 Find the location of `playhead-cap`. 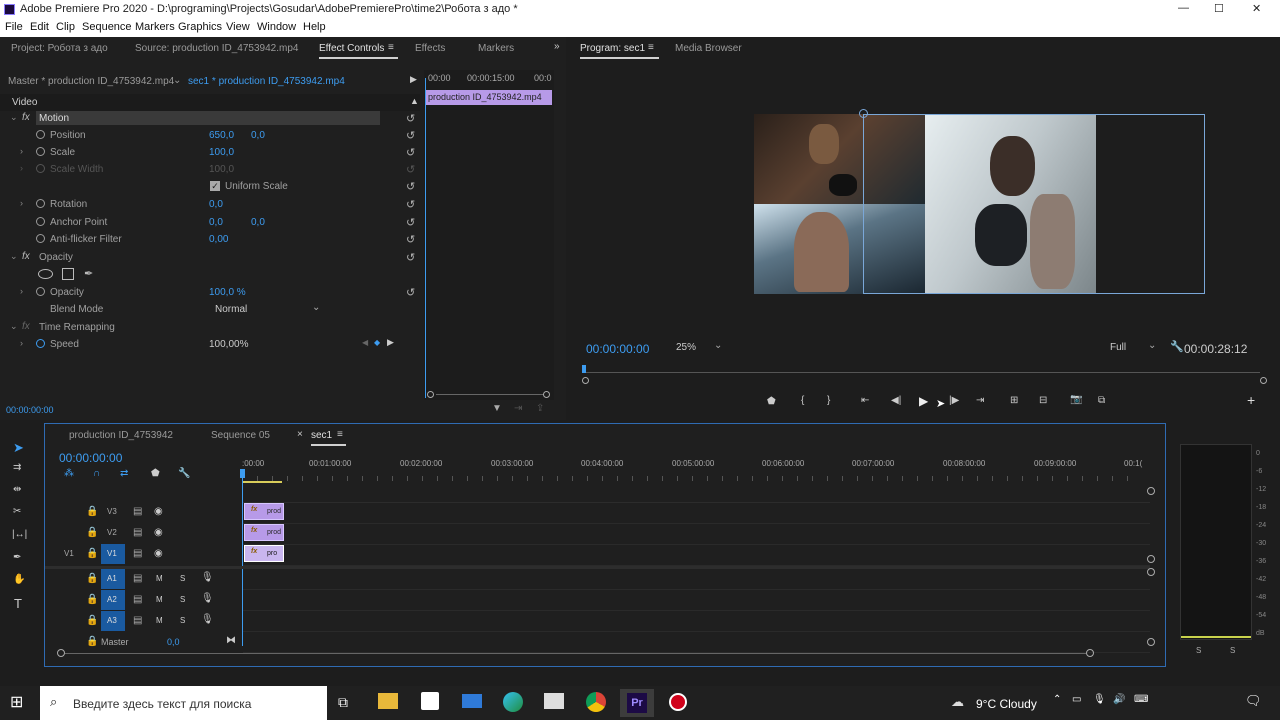

playhead-cap is located at coordinates (242, 473).